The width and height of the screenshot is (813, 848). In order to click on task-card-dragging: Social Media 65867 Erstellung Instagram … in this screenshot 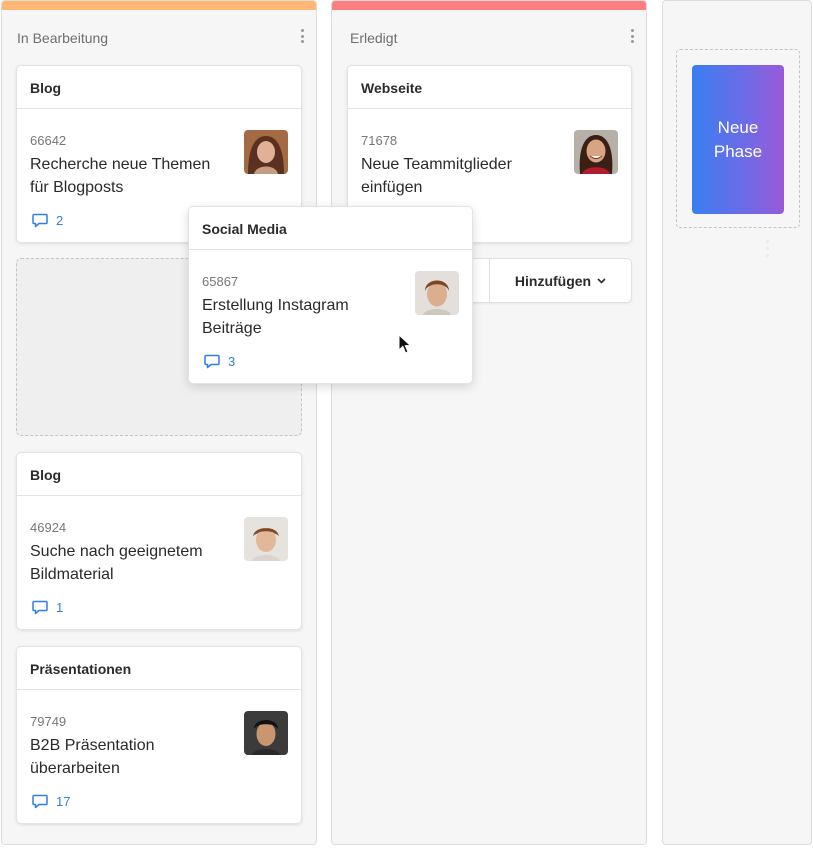, I will do `click(330, 295)`.